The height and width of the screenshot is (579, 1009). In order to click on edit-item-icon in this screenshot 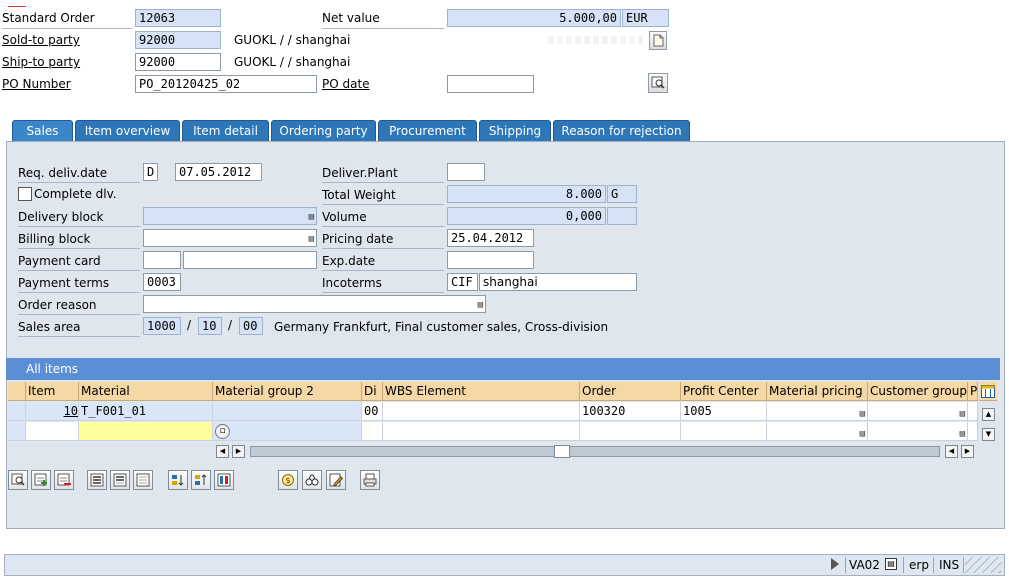, I will do `click(336, 480)`.